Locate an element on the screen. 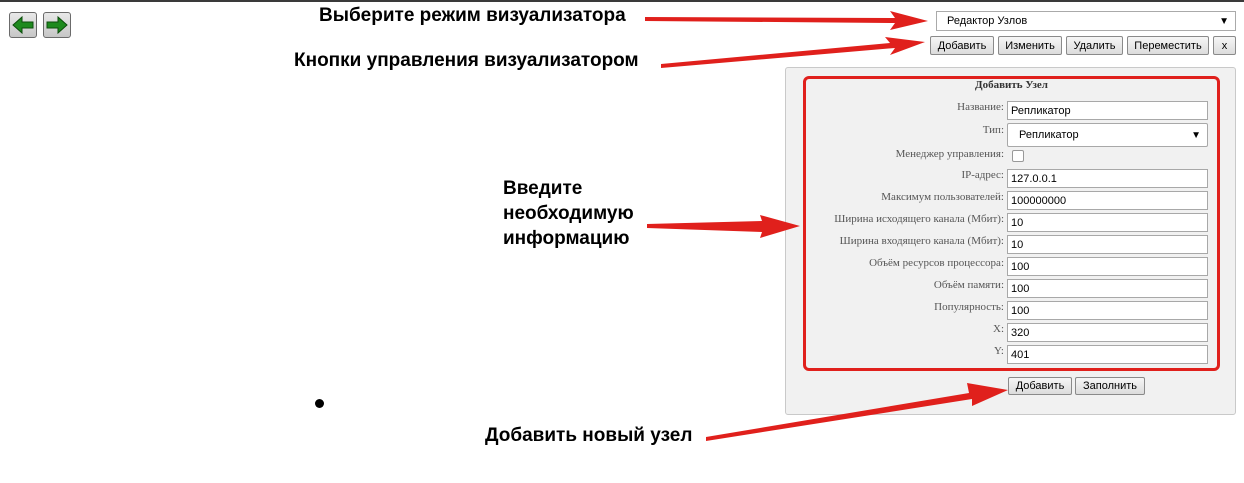 The image size is (1244, 483). visualizer-mode-value: Редактор Узлов is located at coordinates (987, 21).